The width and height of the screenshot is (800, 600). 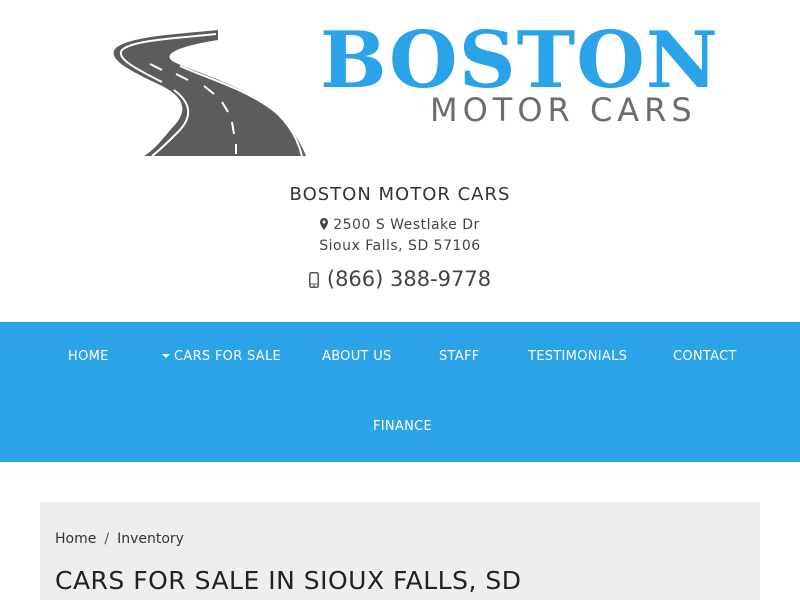 I want to click on breadcrumb: Home / Inventory, so click(x=119, y=539).